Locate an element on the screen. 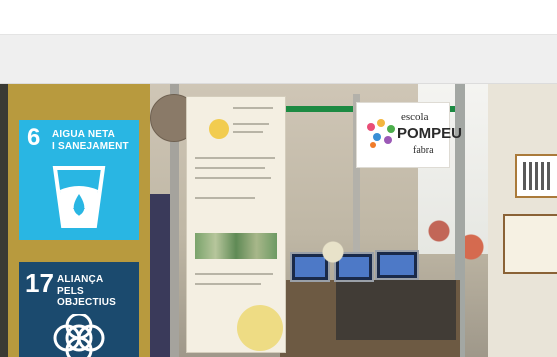 The image size is (557, 357). plant is located at coordinates (333, 279).